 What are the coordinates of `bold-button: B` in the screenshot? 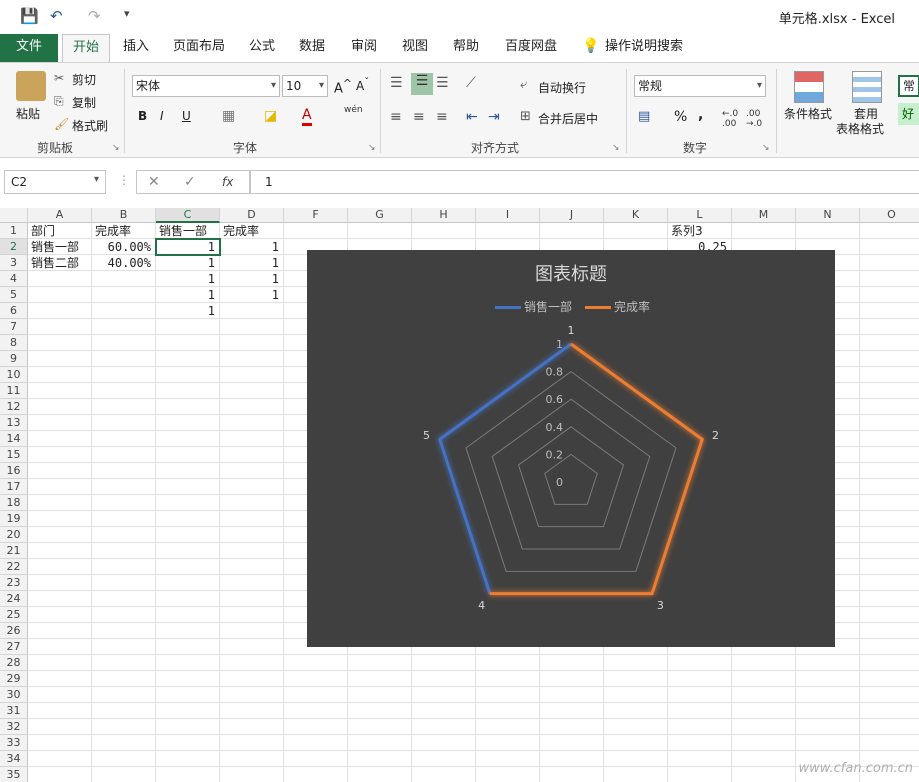 It's located at (142, 116).